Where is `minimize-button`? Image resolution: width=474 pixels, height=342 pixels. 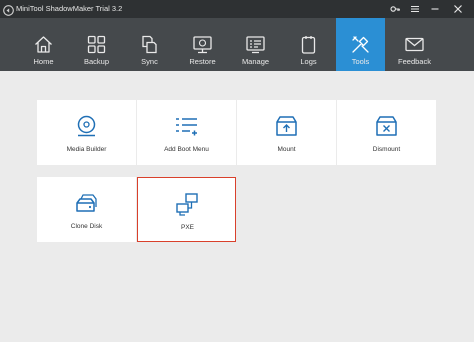
minimize-button is located at coordinates (435, 9).